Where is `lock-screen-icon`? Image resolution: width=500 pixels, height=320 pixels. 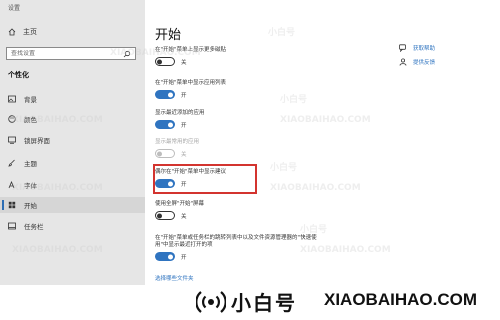 lock-screen-icon is located at coordinates (12, 140).